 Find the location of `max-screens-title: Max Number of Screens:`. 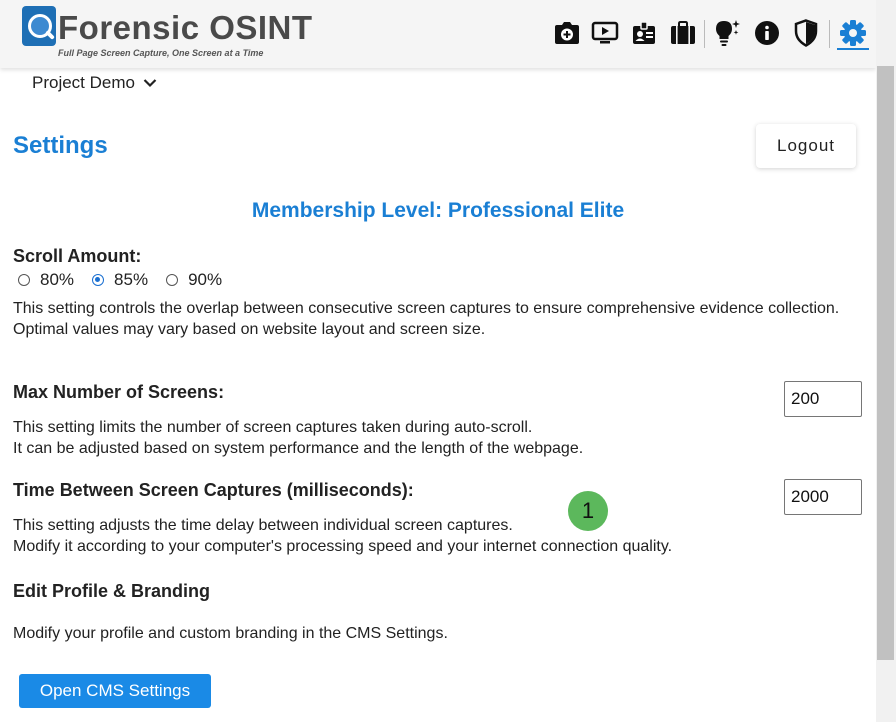

max-screens-title: Max Number of Screens: is located at coordinates (119, 392).